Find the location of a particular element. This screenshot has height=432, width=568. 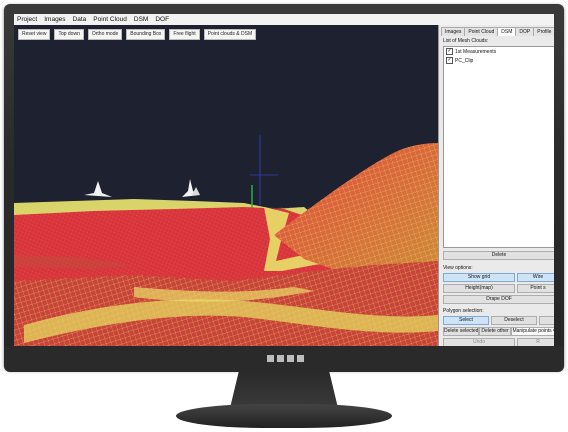

menu-project: Project is located at coordinates (27, 19).